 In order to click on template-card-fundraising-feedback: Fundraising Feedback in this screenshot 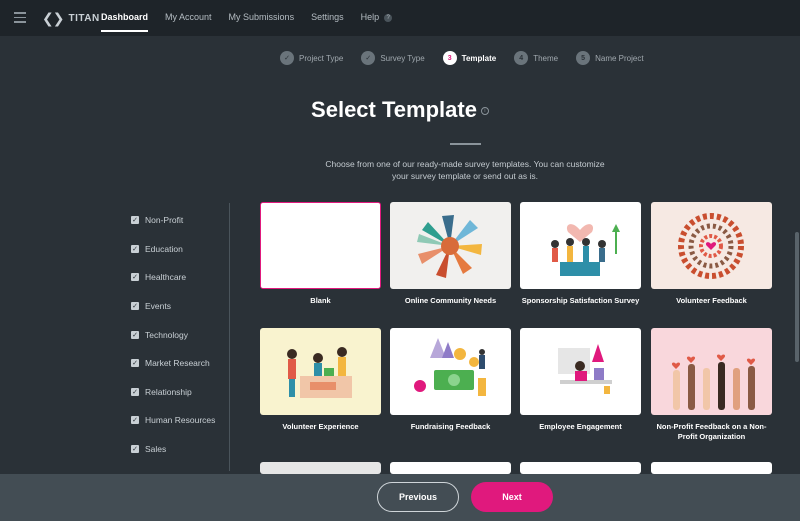, I will do `click(450, 380)`.